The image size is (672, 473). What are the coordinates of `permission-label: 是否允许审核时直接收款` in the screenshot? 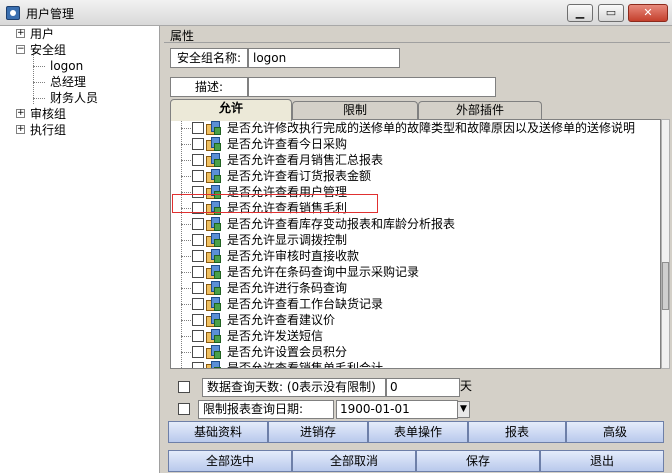 It's located at (293, 256).